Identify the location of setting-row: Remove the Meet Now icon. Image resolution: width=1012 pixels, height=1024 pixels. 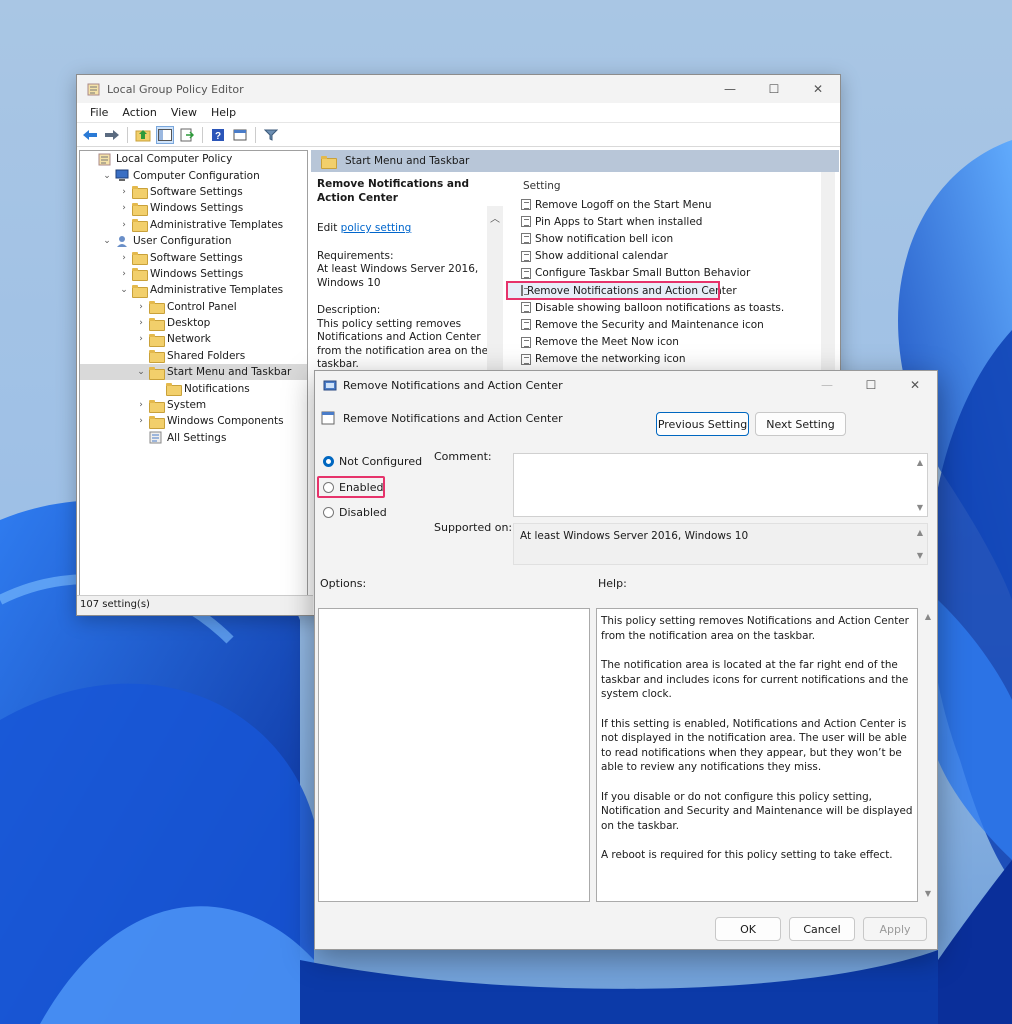
(665, 342).